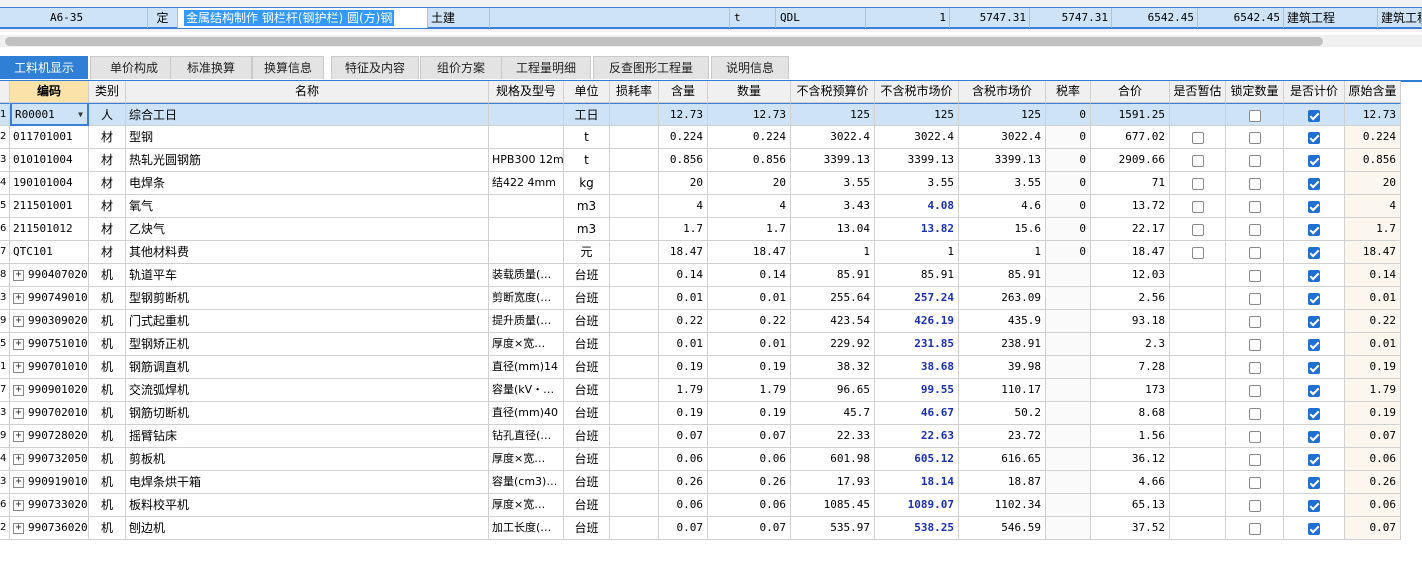 Image resolution: width=1422 pixels, height=576 pixels. Describe the element at coordinates (683, 321) in the screenshot. I see `content-cell: 0.22` at that location.